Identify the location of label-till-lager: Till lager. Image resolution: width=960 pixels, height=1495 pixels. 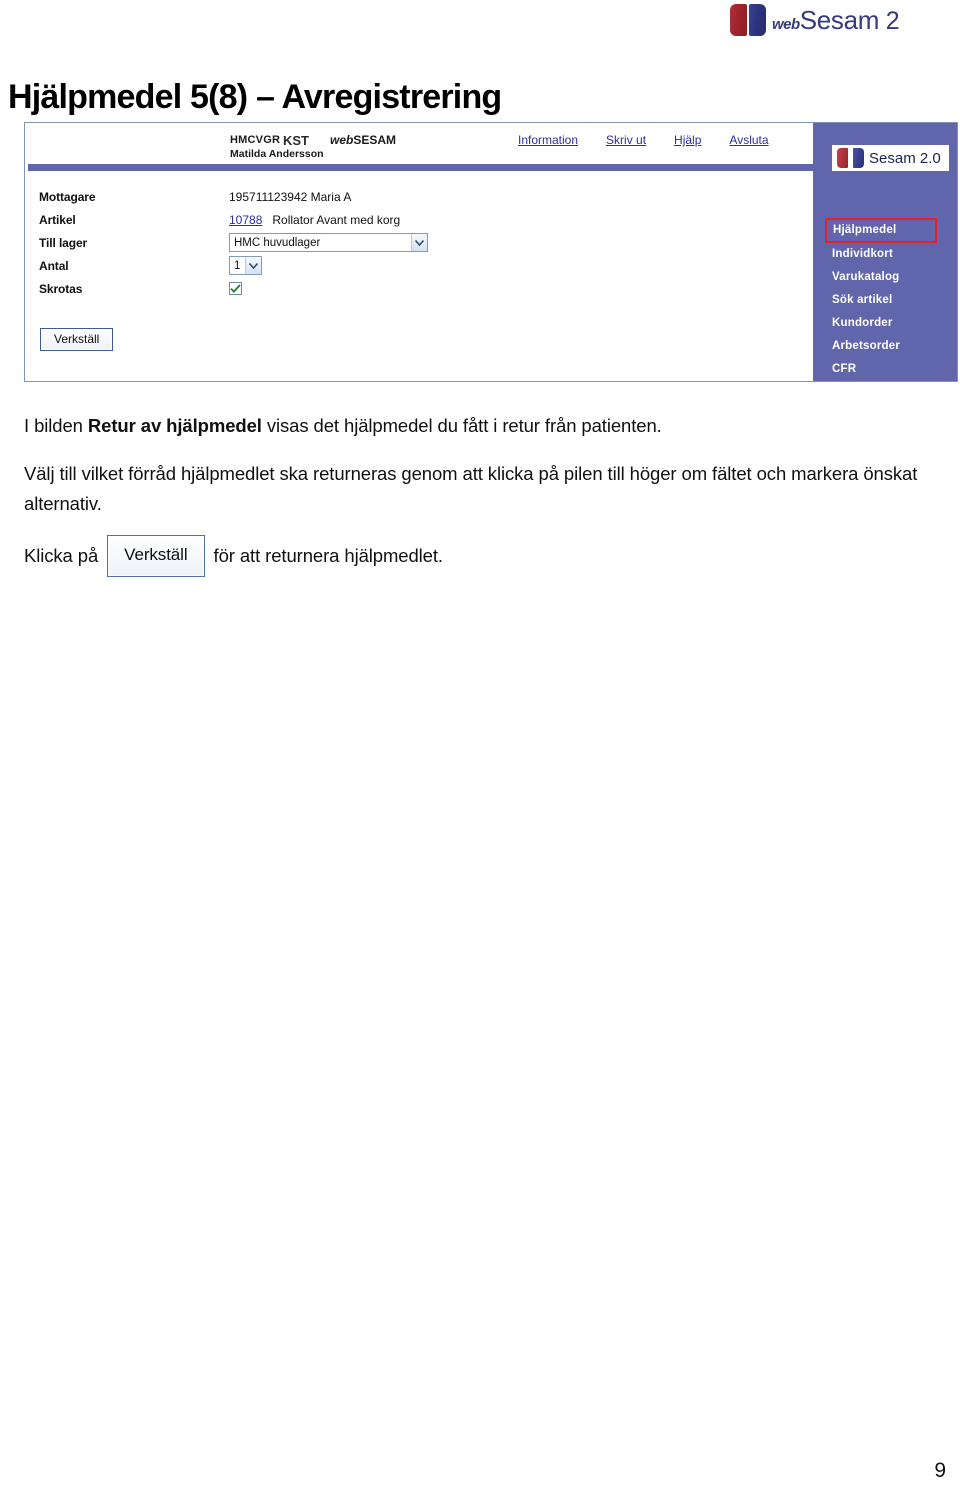
(63, 242).